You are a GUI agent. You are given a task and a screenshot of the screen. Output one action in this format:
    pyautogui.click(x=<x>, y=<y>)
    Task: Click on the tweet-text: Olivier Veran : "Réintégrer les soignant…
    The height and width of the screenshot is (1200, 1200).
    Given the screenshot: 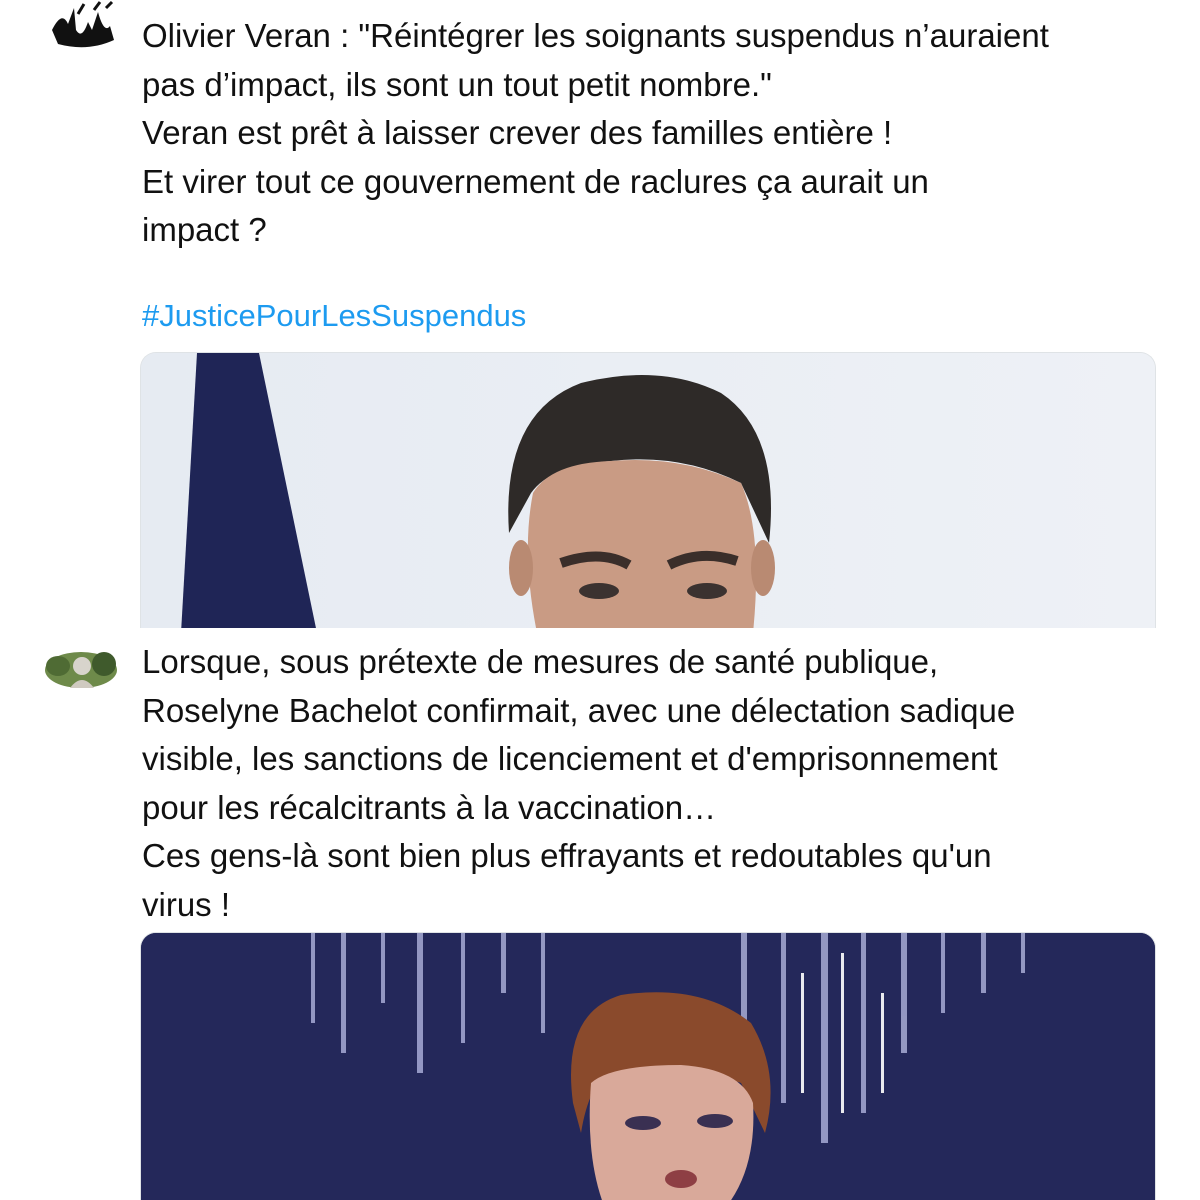 What is the action you would take?
    pyautogui.click(x=595, y=132)
    